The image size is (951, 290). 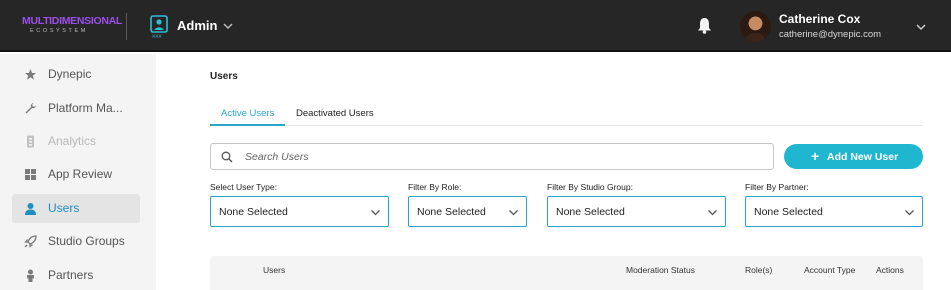 What do you see at coordinates (159, 26) in the screenshot?
I see `admin-user-icon: xxx` at bounding box center [159, 26].